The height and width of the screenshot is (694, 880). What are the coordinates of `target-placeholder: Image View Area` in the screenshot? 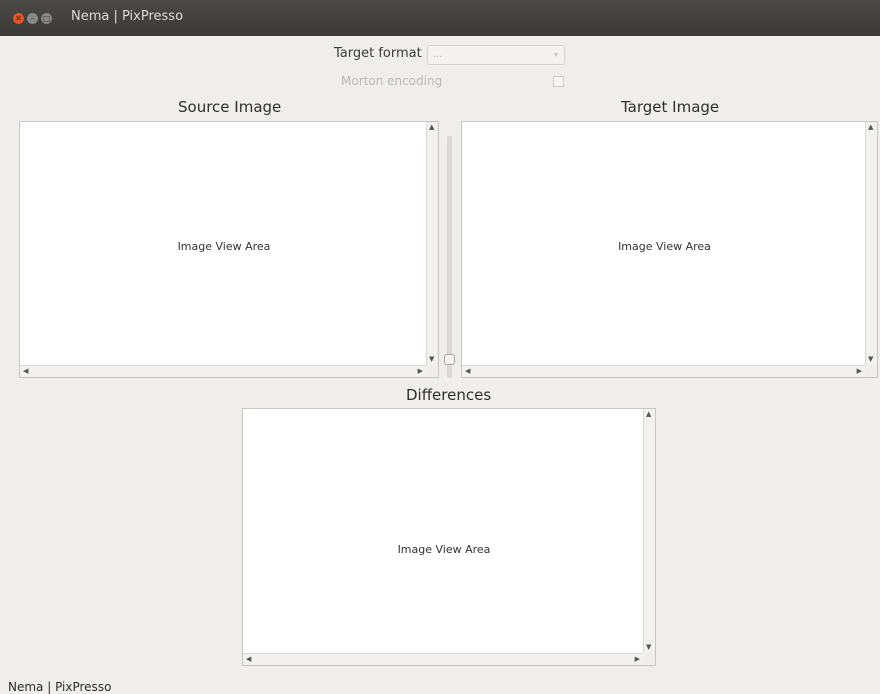 It's located at (664, 246).